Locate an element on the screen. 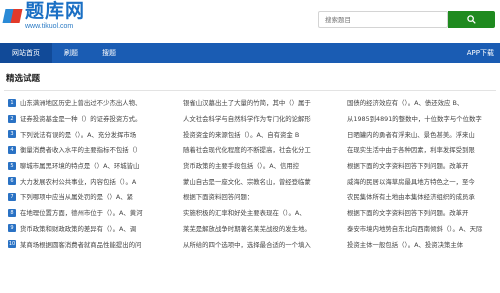  search-button is located at coordinates (471, 19).